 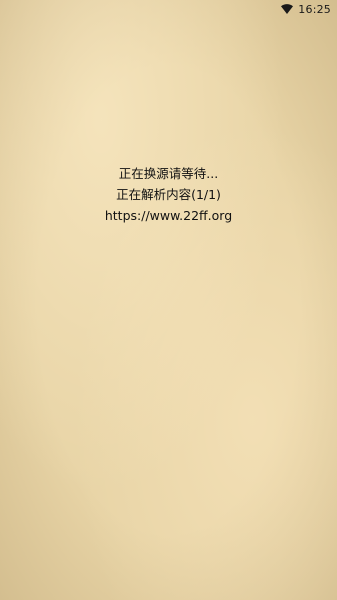 I want to click on parsing-progress-text: 正在解析内容(1/1), so click(x=168, y=194).